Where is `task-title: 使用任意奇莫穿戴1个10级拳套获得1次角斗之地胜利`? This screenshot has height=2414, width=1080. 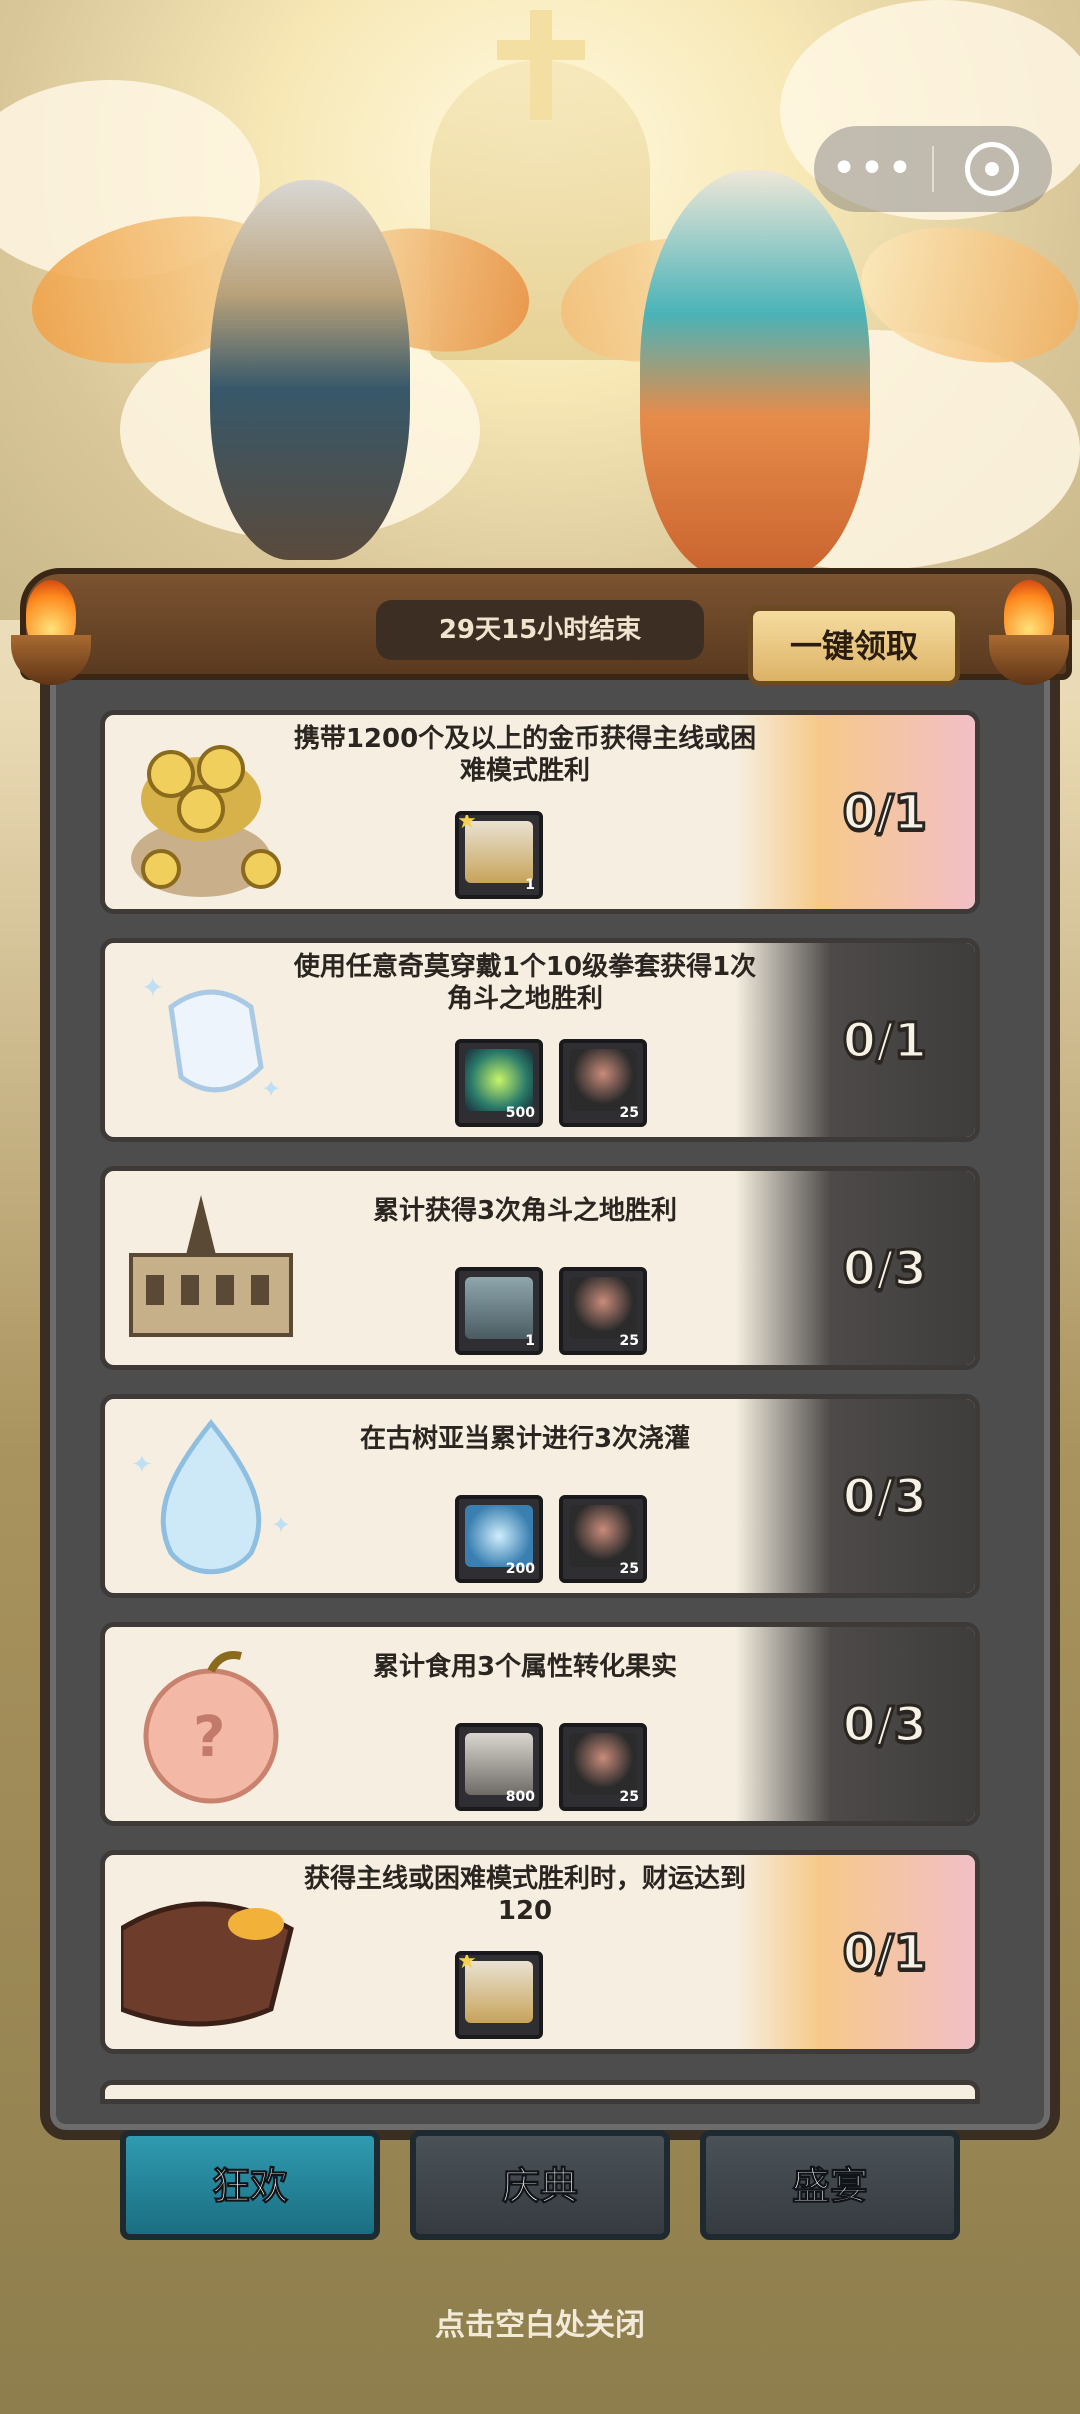 task-title: 使用任意奇莫穿戴1个10级拳套获得1次角斗之地胜利 is located at coordinates (525, 983).